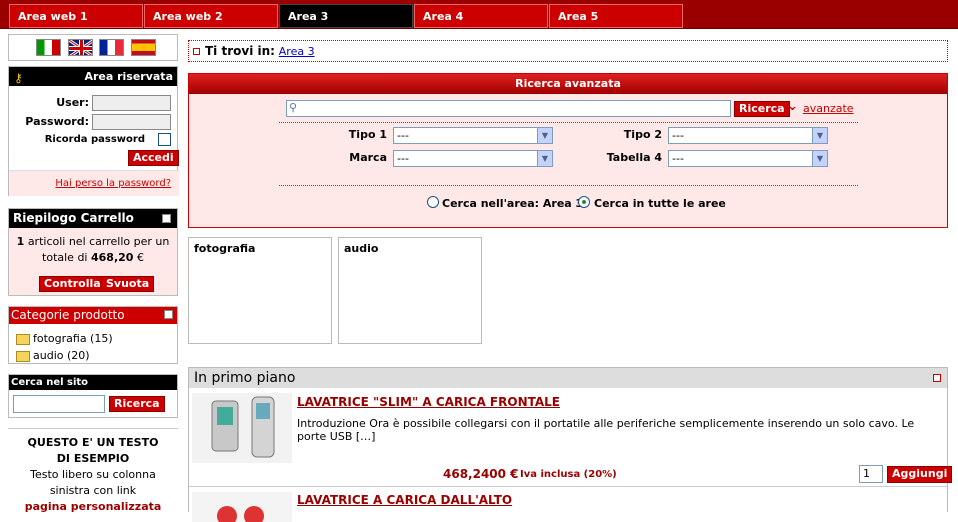 The height and width of the screenshot is (522, 958). Describe the element at coordinates (68, 315) in the screenshot. I see `categories-title: Categorie prodotto` at that location.